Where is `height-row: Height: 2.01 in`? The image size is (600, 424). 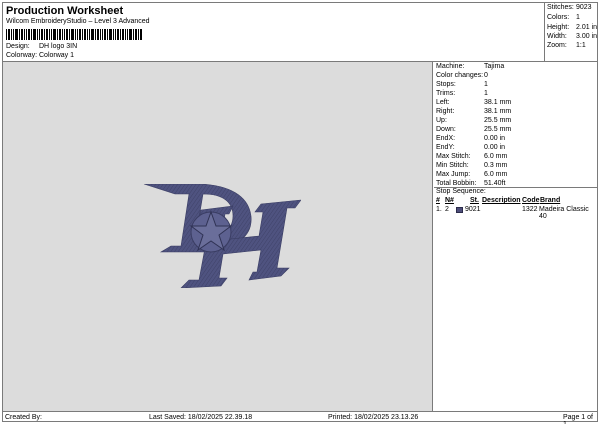 height-row: Height: 2.01 in is located at coordinates (572, 27).